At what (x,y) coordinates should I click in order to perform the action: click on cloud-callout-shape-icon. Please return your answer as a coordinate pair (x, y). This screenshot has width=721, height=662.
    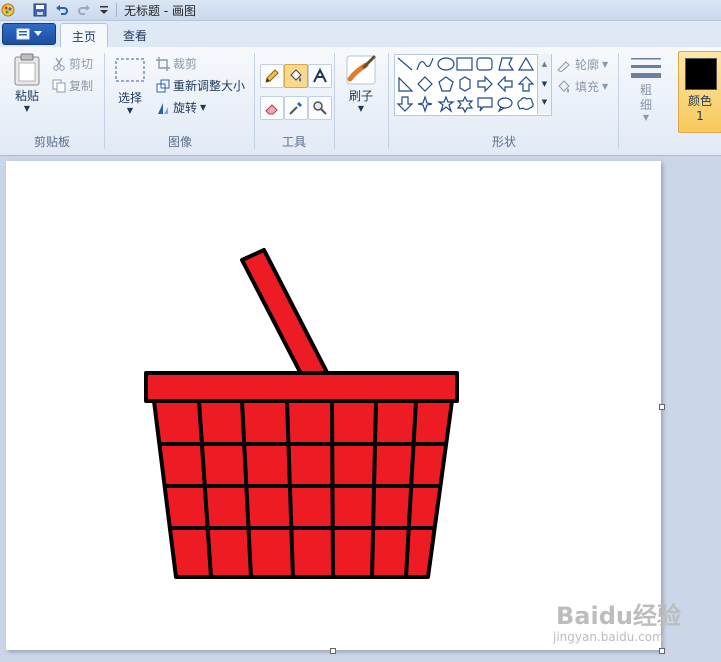
    Looking at the image, I should click on (525, 104).